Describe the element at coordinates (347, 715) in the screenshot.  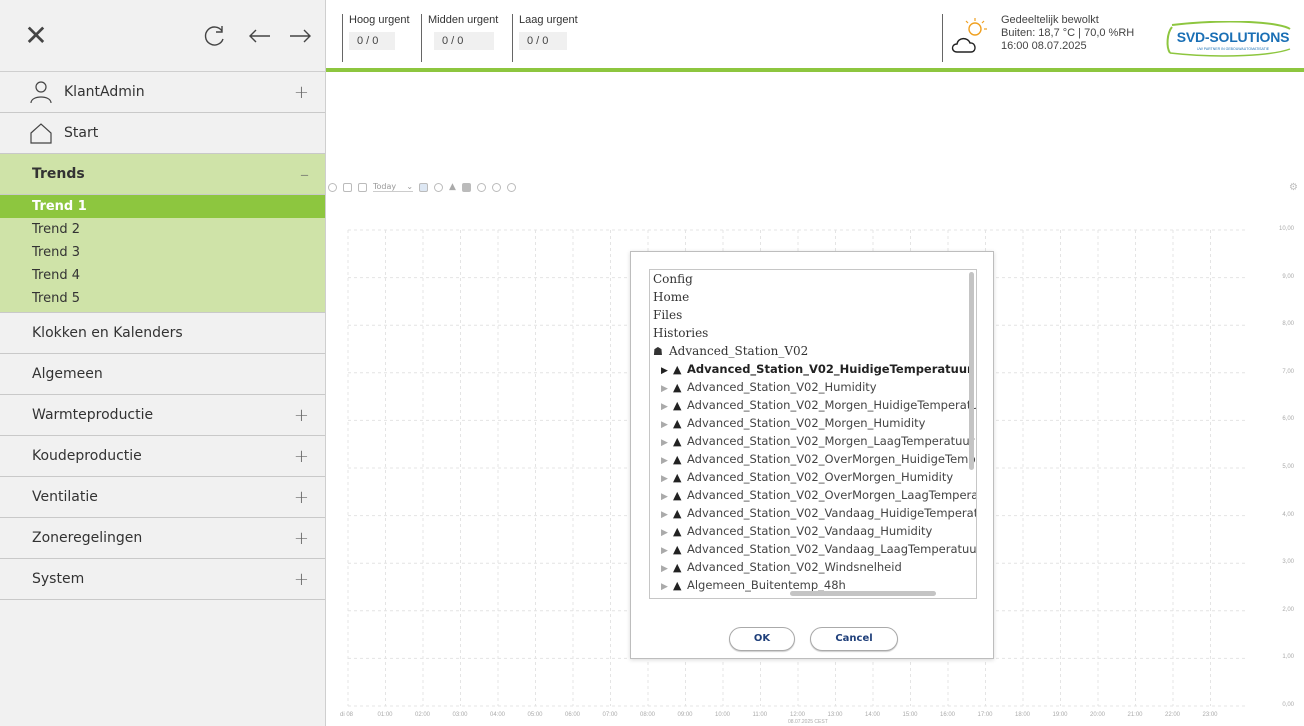
I see `x-tick-label: di 08` at that location.